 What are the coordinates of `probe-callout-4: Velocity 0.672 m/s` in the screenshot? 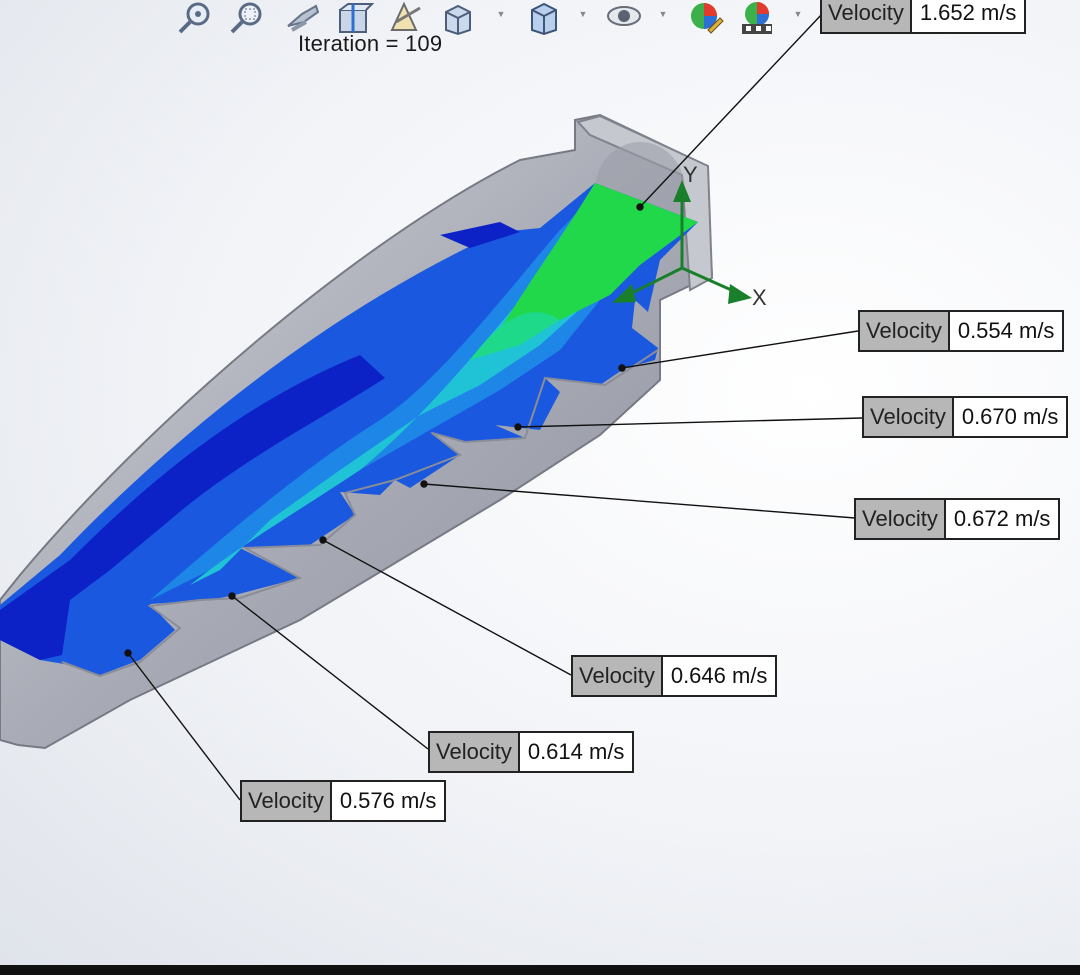 It's located at (957, 519).